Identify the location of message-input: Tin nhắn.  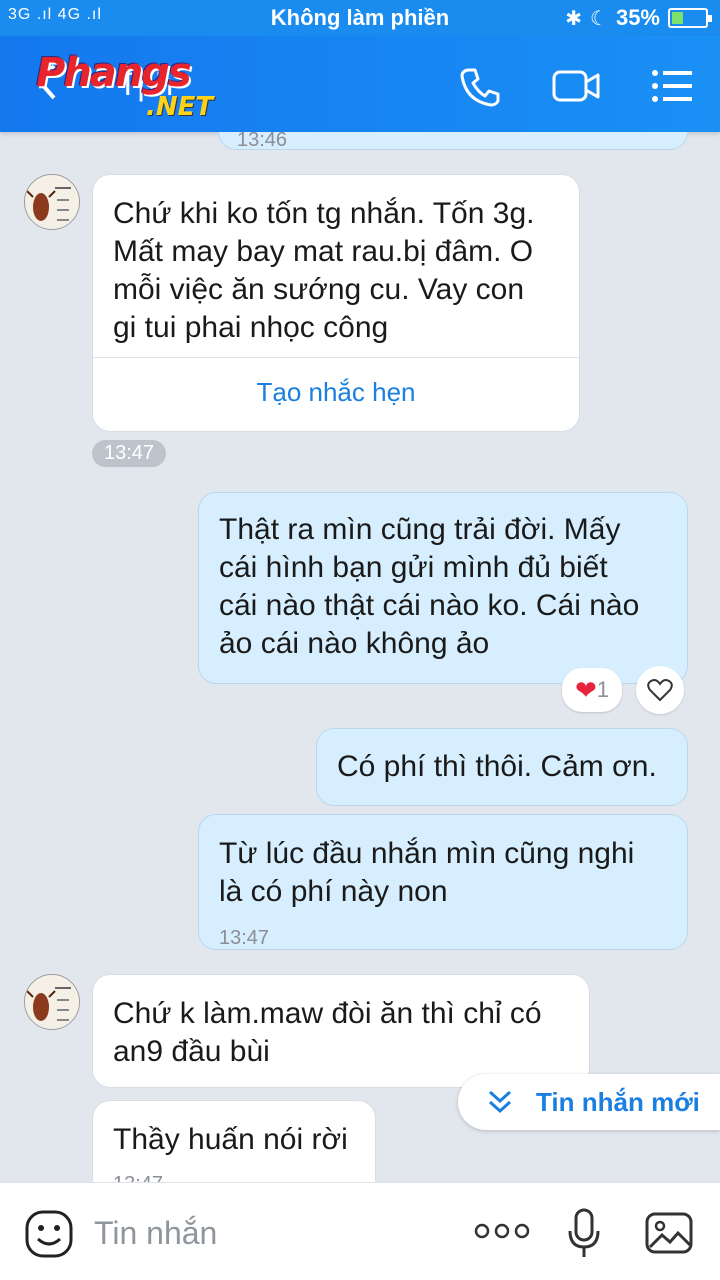
(155, 1233).